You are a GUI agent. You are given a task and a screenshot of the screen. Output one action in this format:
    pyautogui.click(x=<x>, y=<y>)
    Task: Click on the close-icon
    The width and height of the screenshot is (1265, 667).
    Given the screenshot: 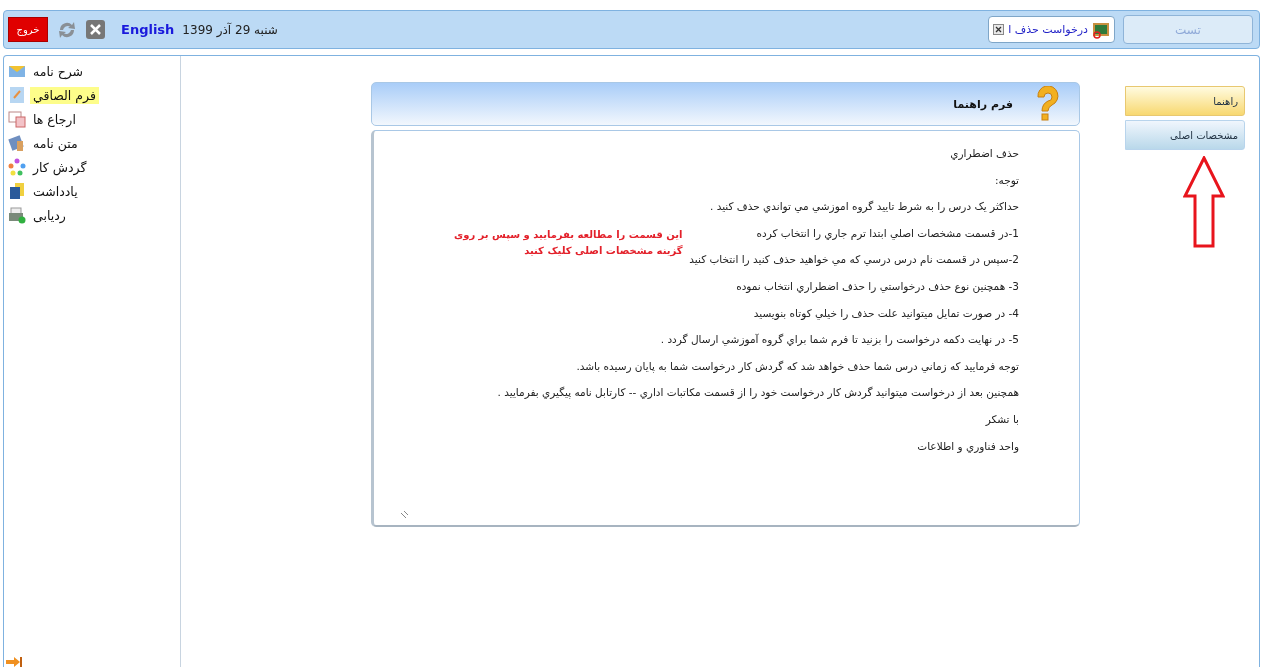 What is the action you would take?
    pyautogui.click(x=999, y=29)
    